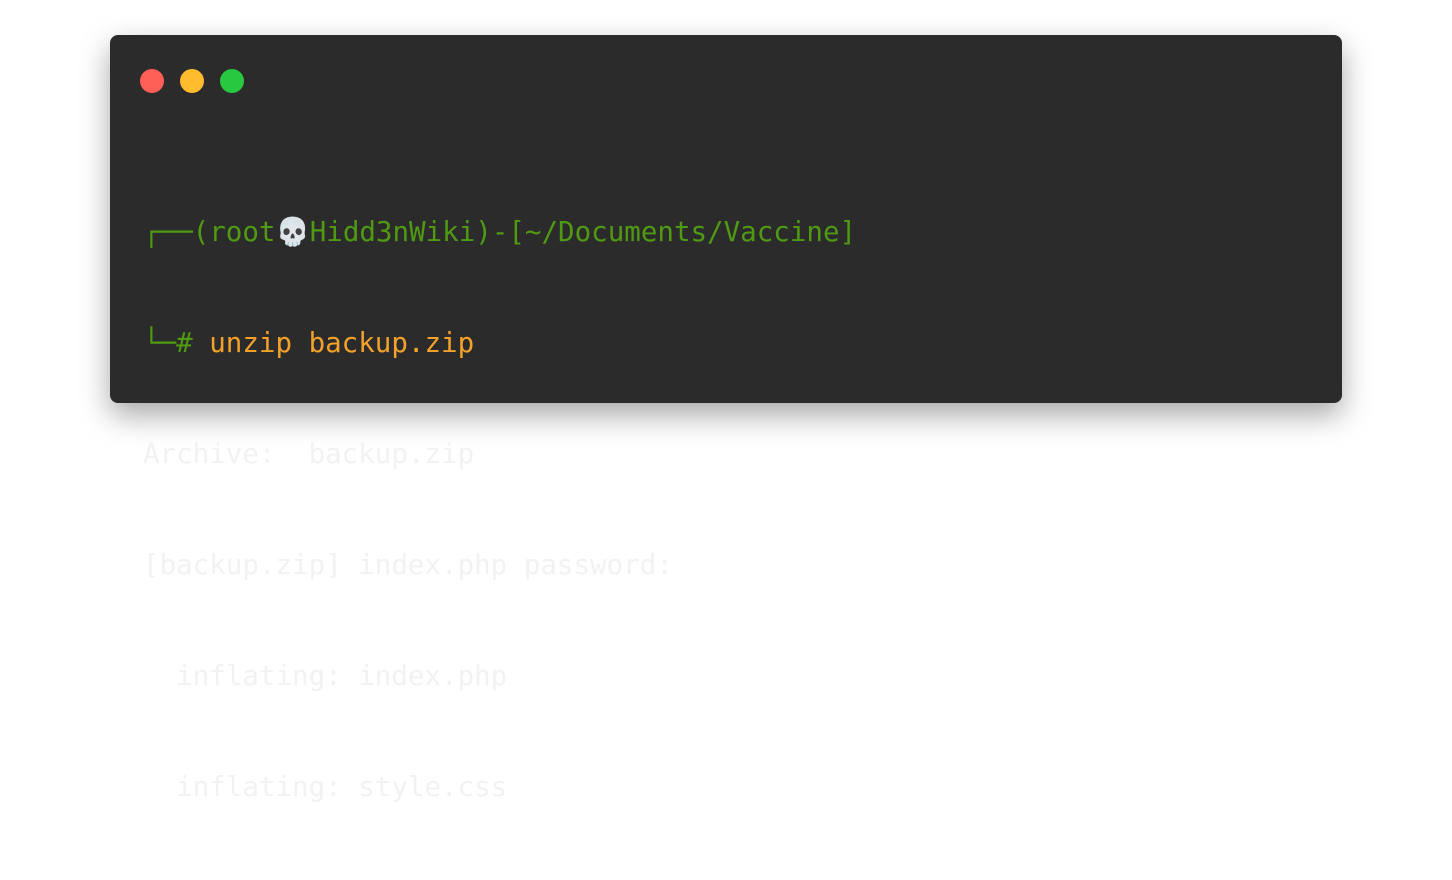  Describe the element at coordinates (192, 81) in the screenshot. I see `minimize-button` at that location.